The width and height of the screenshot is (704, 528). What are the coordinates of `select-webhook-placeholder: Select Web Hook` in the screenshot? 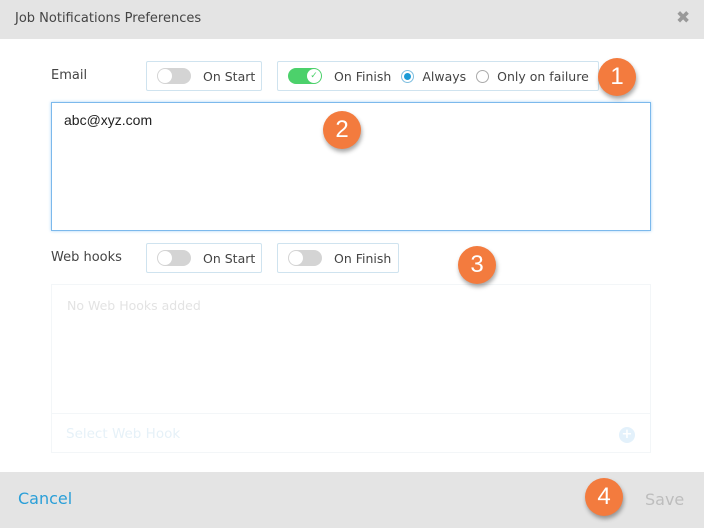 It's located at (123, 434).